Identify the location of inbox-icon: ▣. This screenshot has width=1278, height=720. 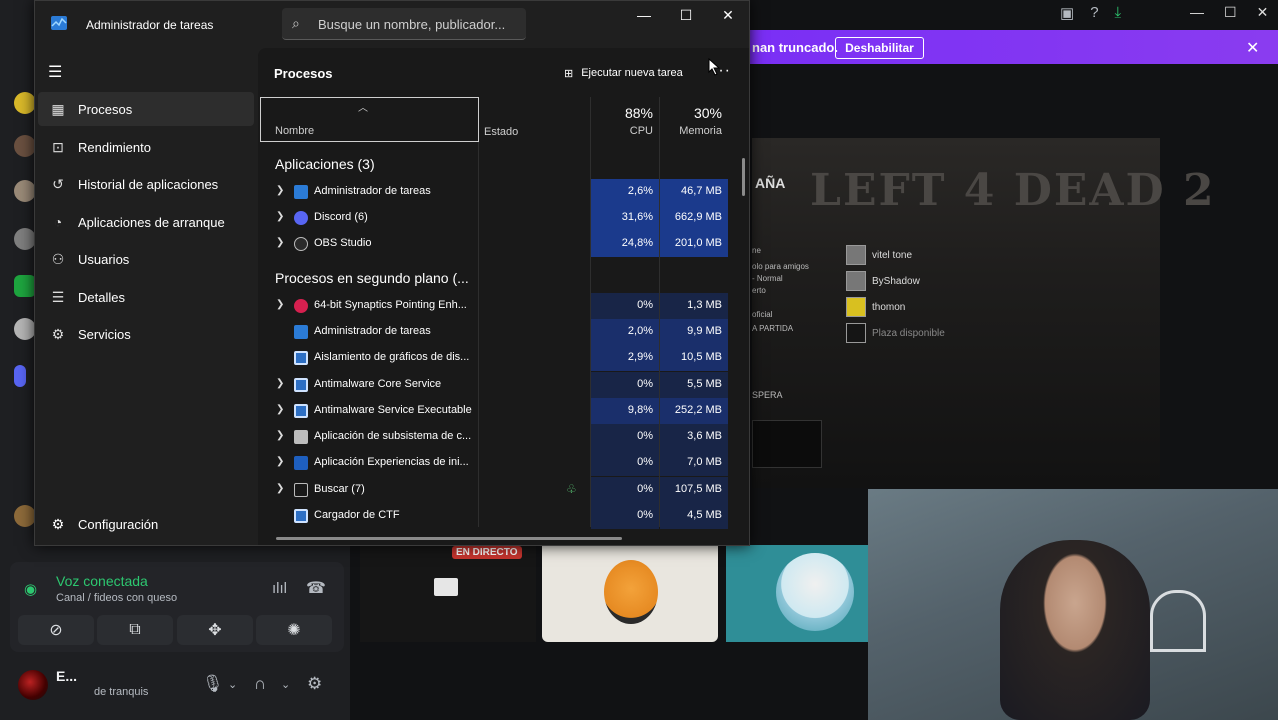
(1067, 15).